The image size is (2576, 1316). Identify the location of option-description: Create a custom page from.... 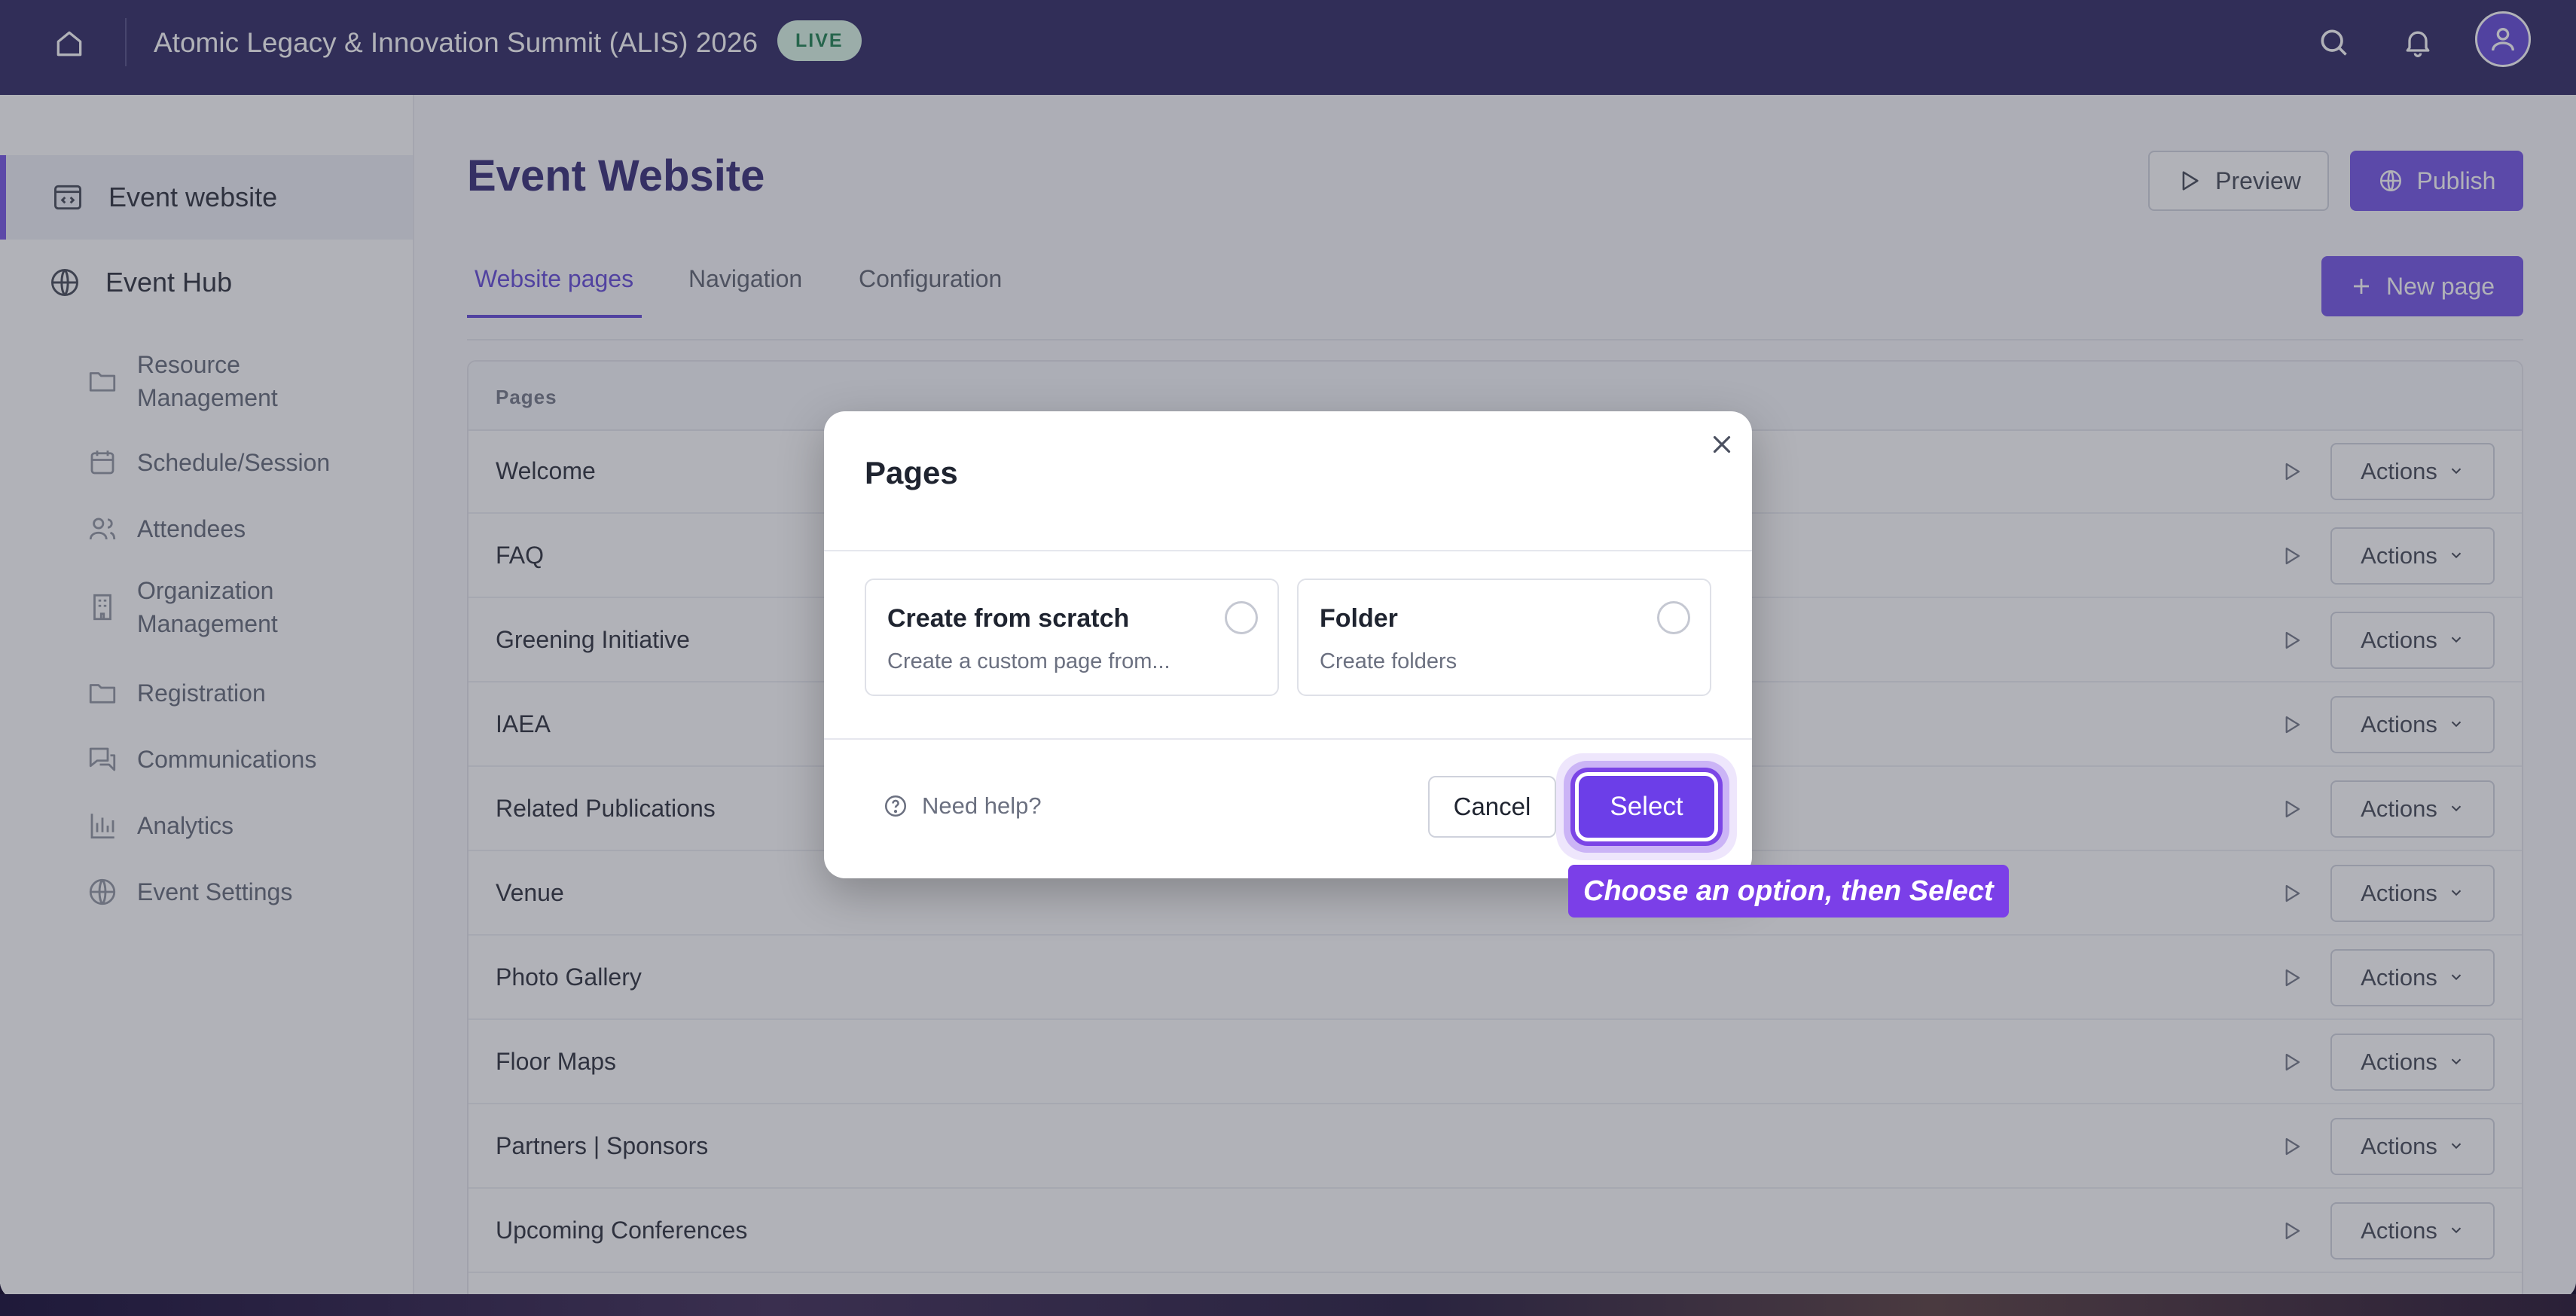
(1029, 661).